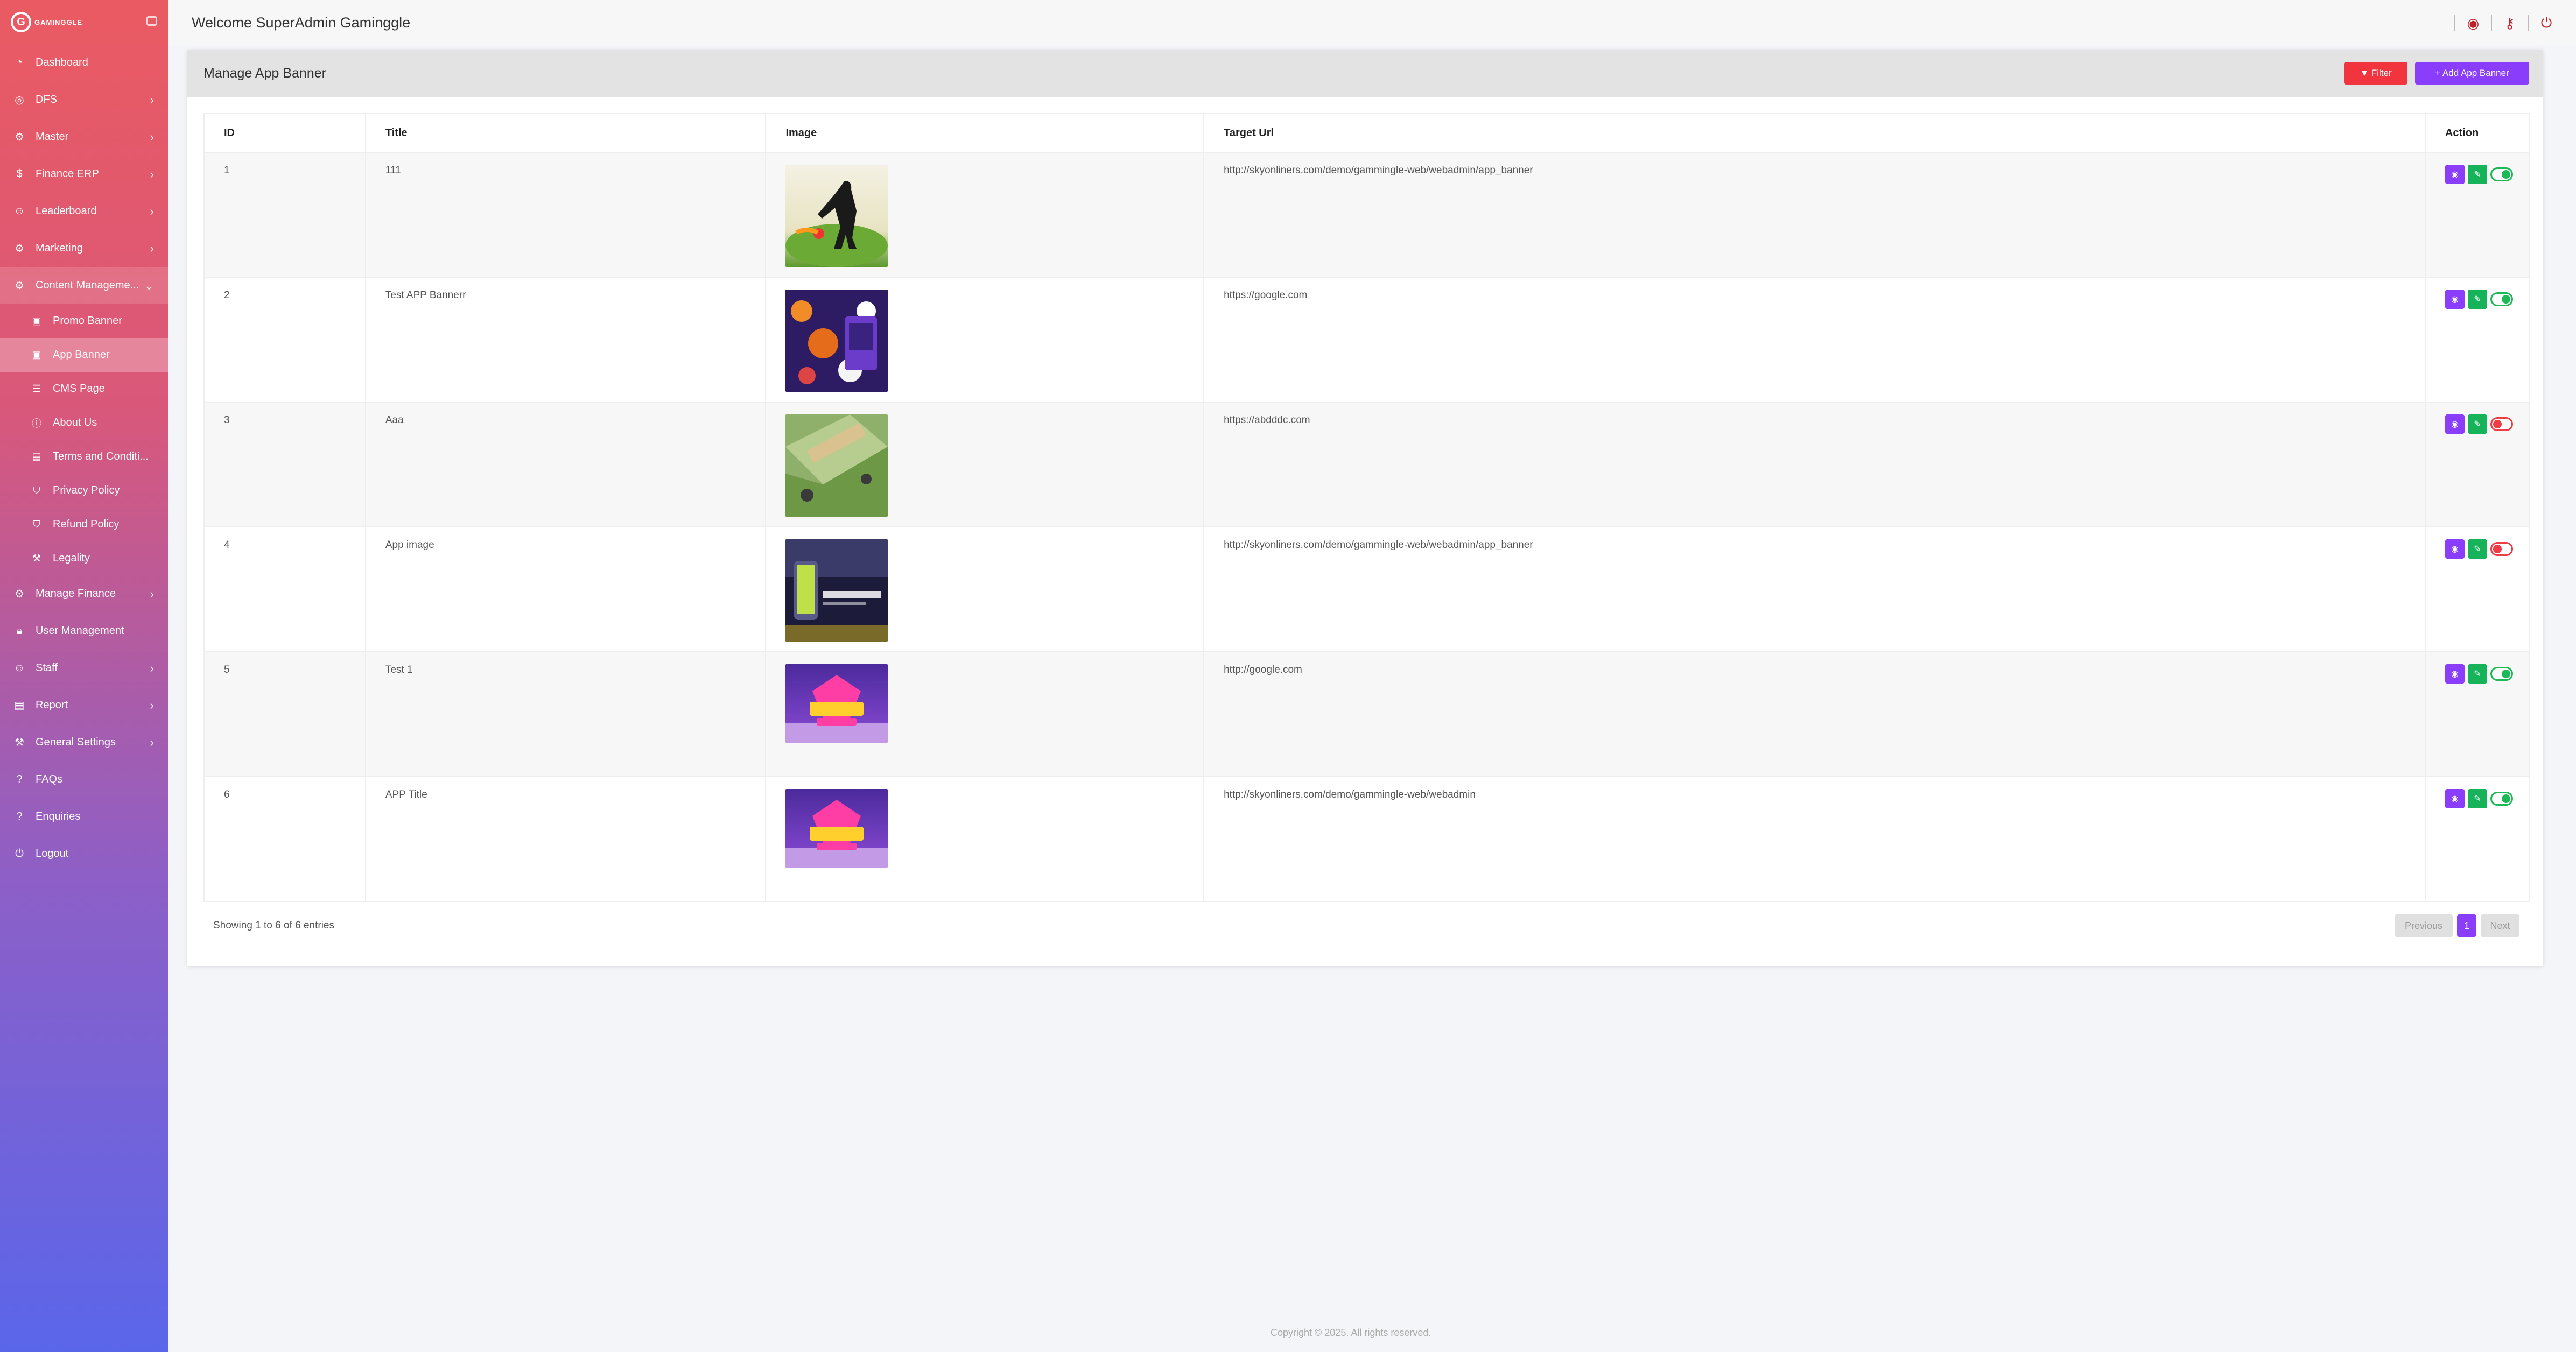 The height and width of the screenshot is (1352, 2576). What do you see at coordinates (84, 22) in the screenshot?
I see `brand: G GAMINGGLE` at bounding box center [84, 22].